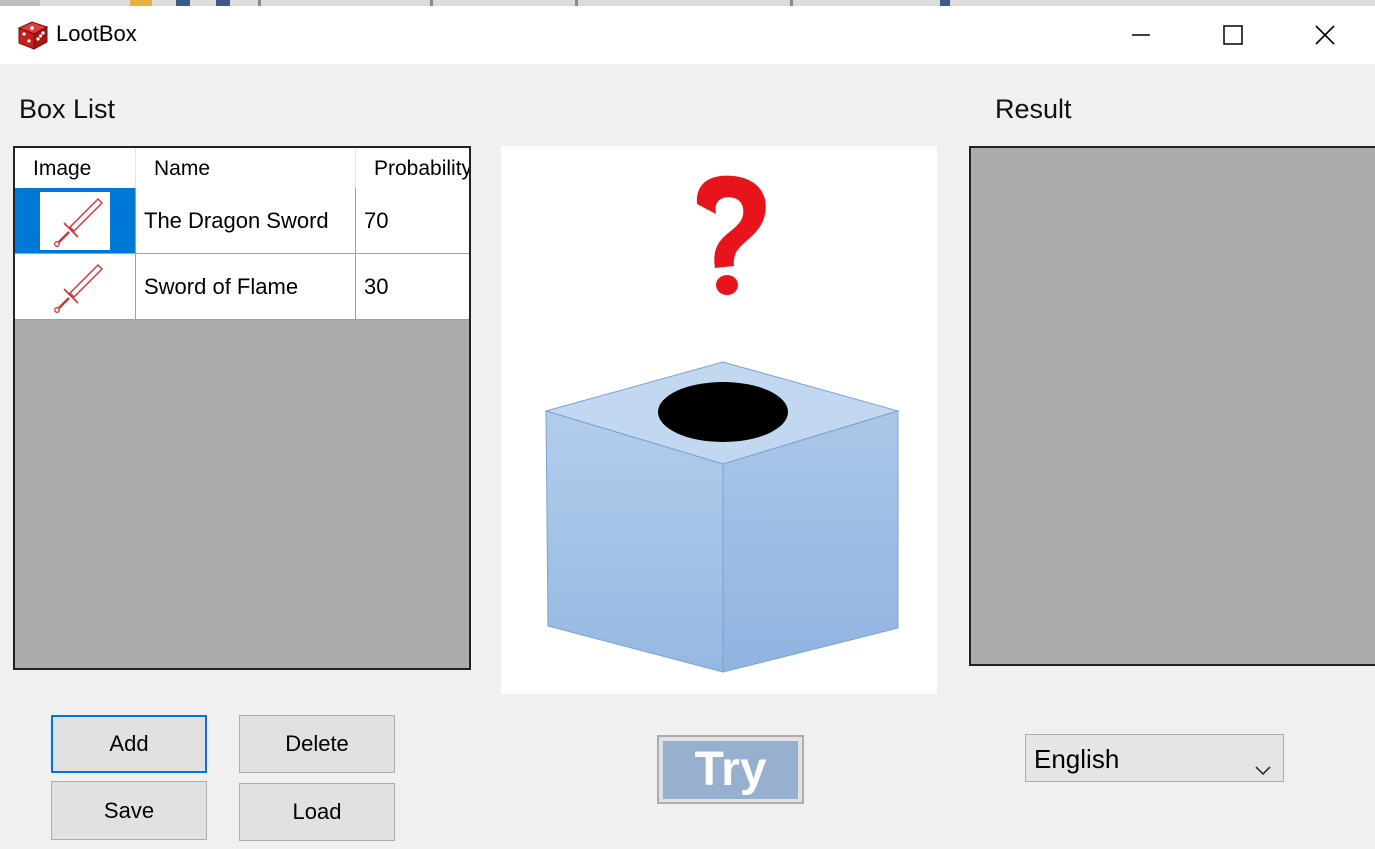 The width and height of the screenshot is (1375, 849). Describe the element at coordinates (246, 287) in the screenshot. I see `item-name: Sword of Flame` at that location.